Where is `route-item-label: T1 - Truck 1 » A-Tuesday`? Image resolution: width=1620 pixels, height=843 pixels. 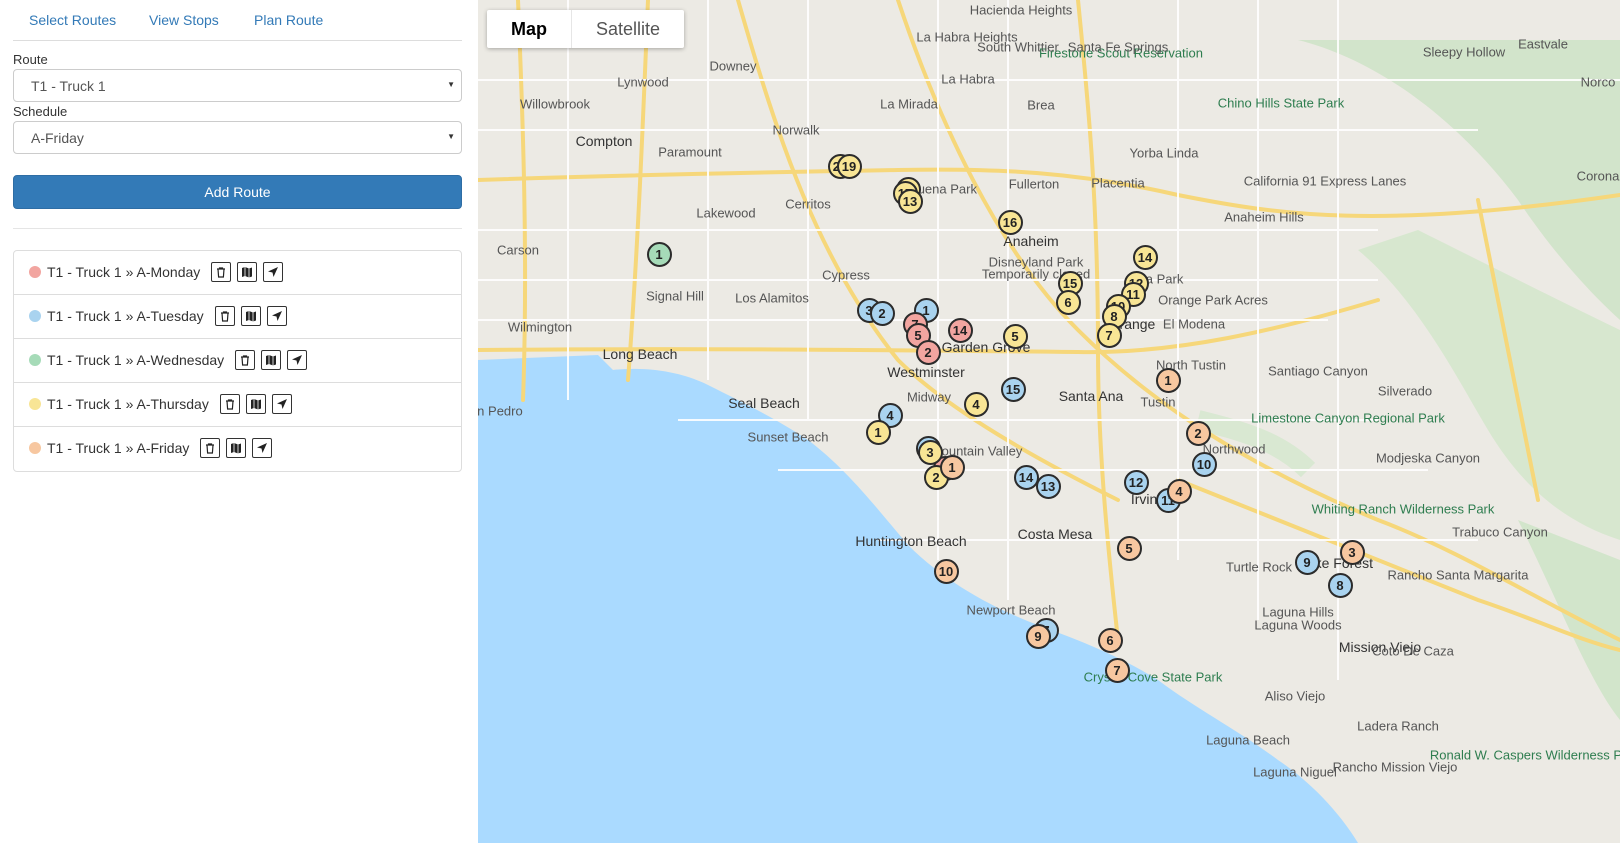 route-item-label: T1 - Truck 1 » A-Tuesday is located at coordinates (125, 316).